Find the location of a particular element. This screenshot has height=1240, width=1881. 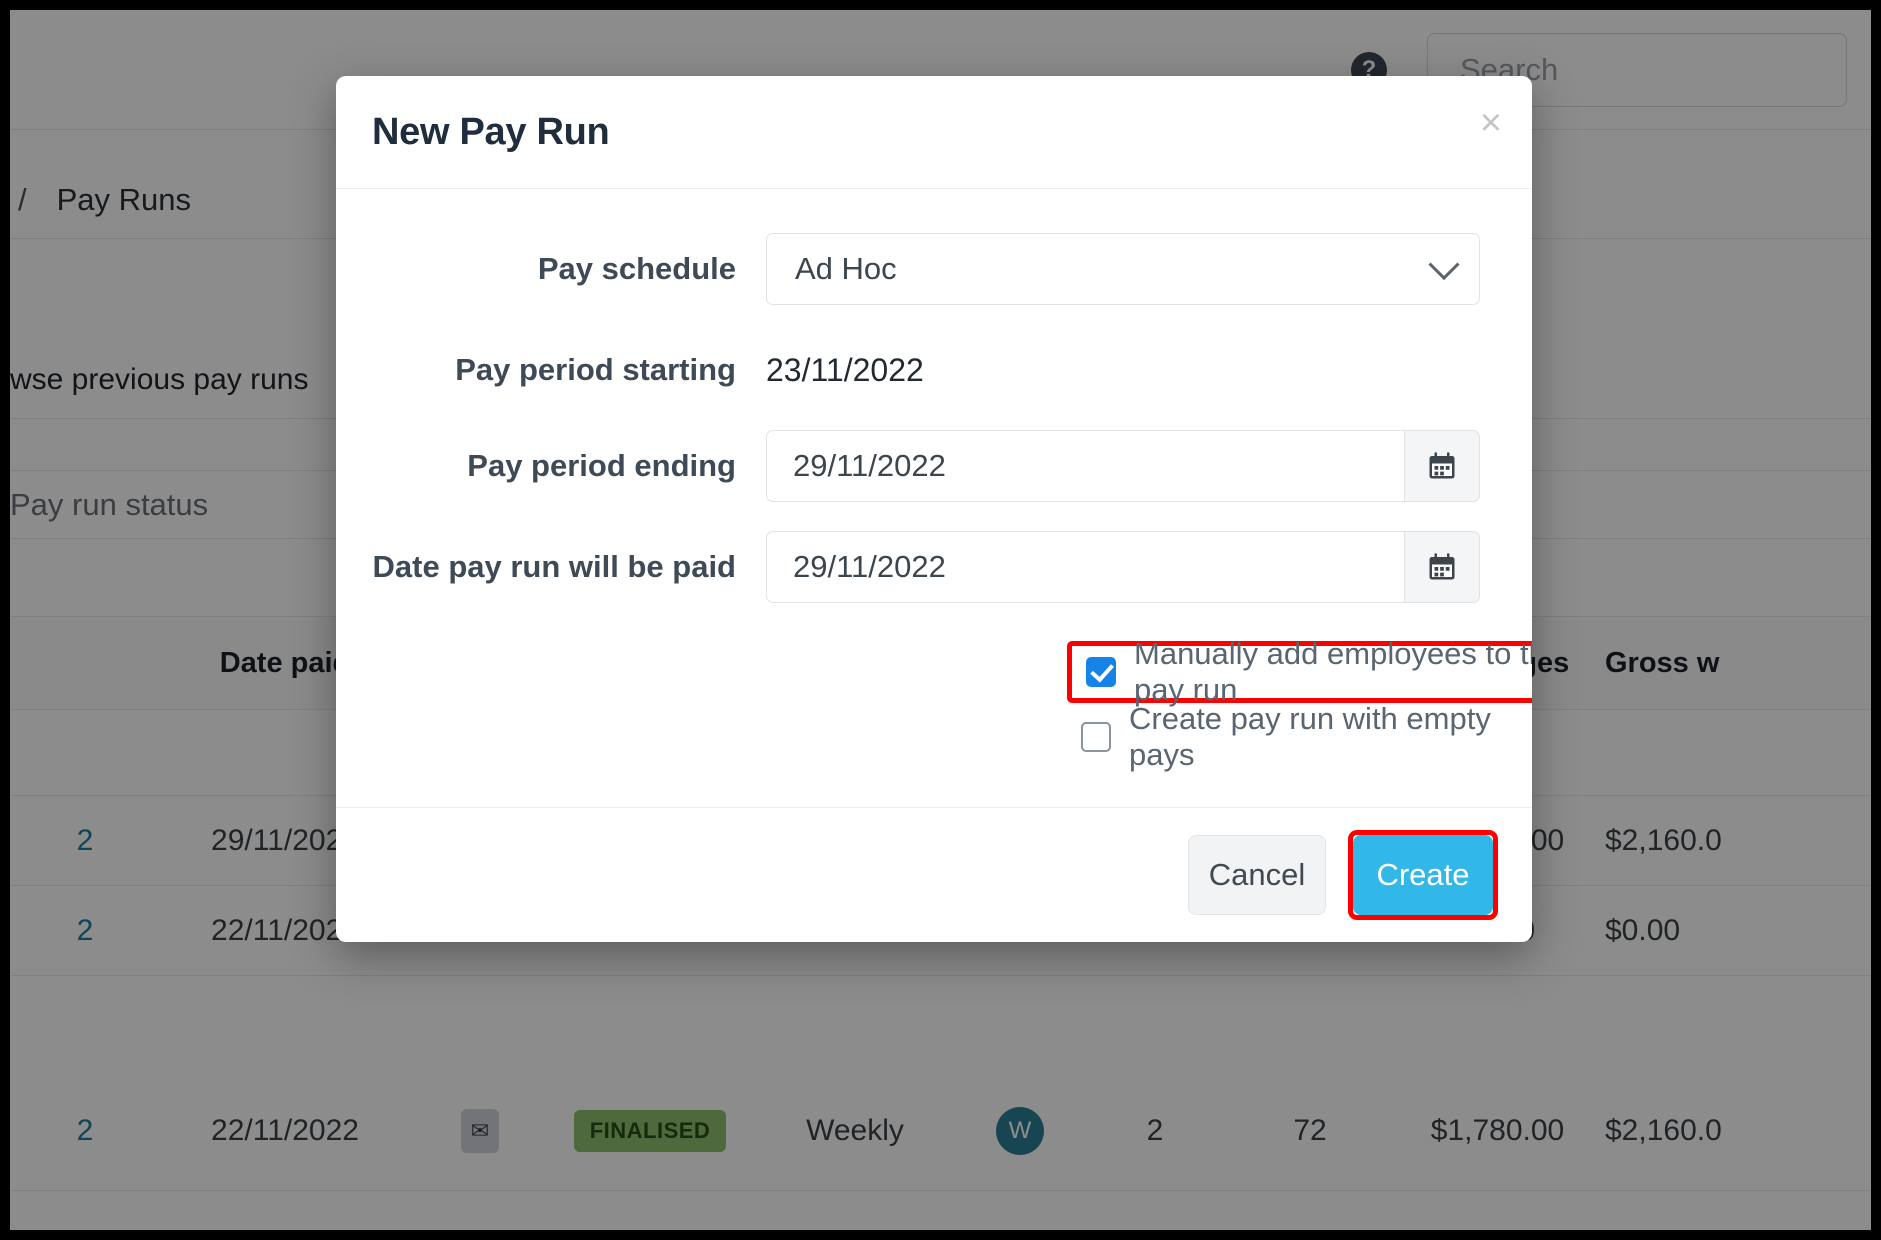

status-badge: FINALISED is located at coordinates (650, 1130).